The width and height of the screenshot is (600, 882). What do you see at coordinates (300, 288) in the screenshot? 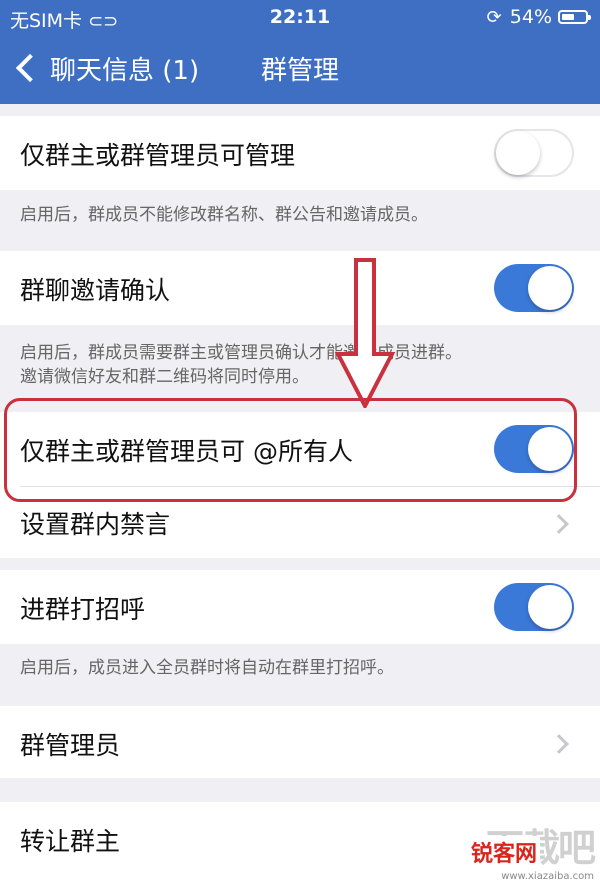
I see `setting-invite-confirm: 群聊邀请确认` at bounding box center [300, 288].